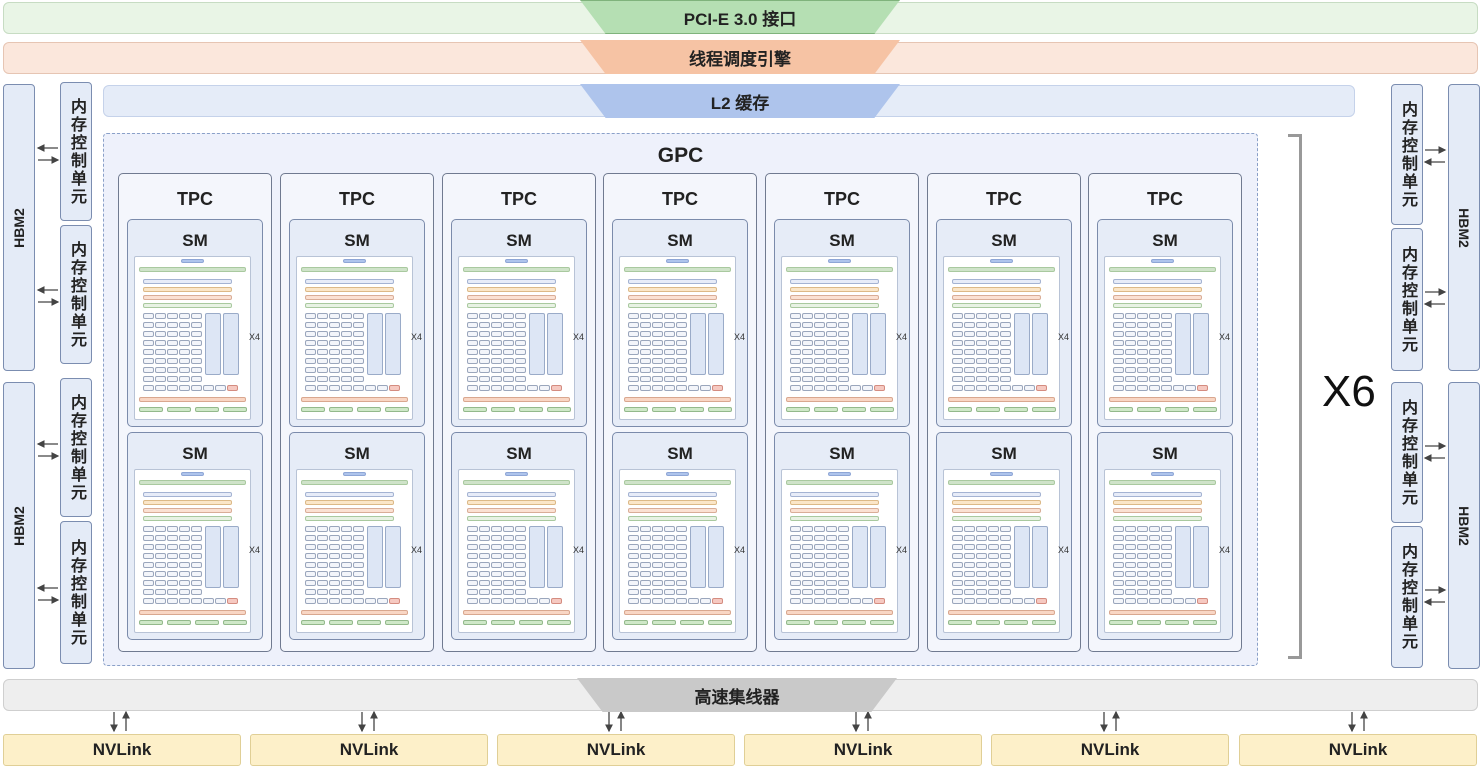 The image size is (1481, 767). I want to click on sm-title: SM, so click(680, 240).